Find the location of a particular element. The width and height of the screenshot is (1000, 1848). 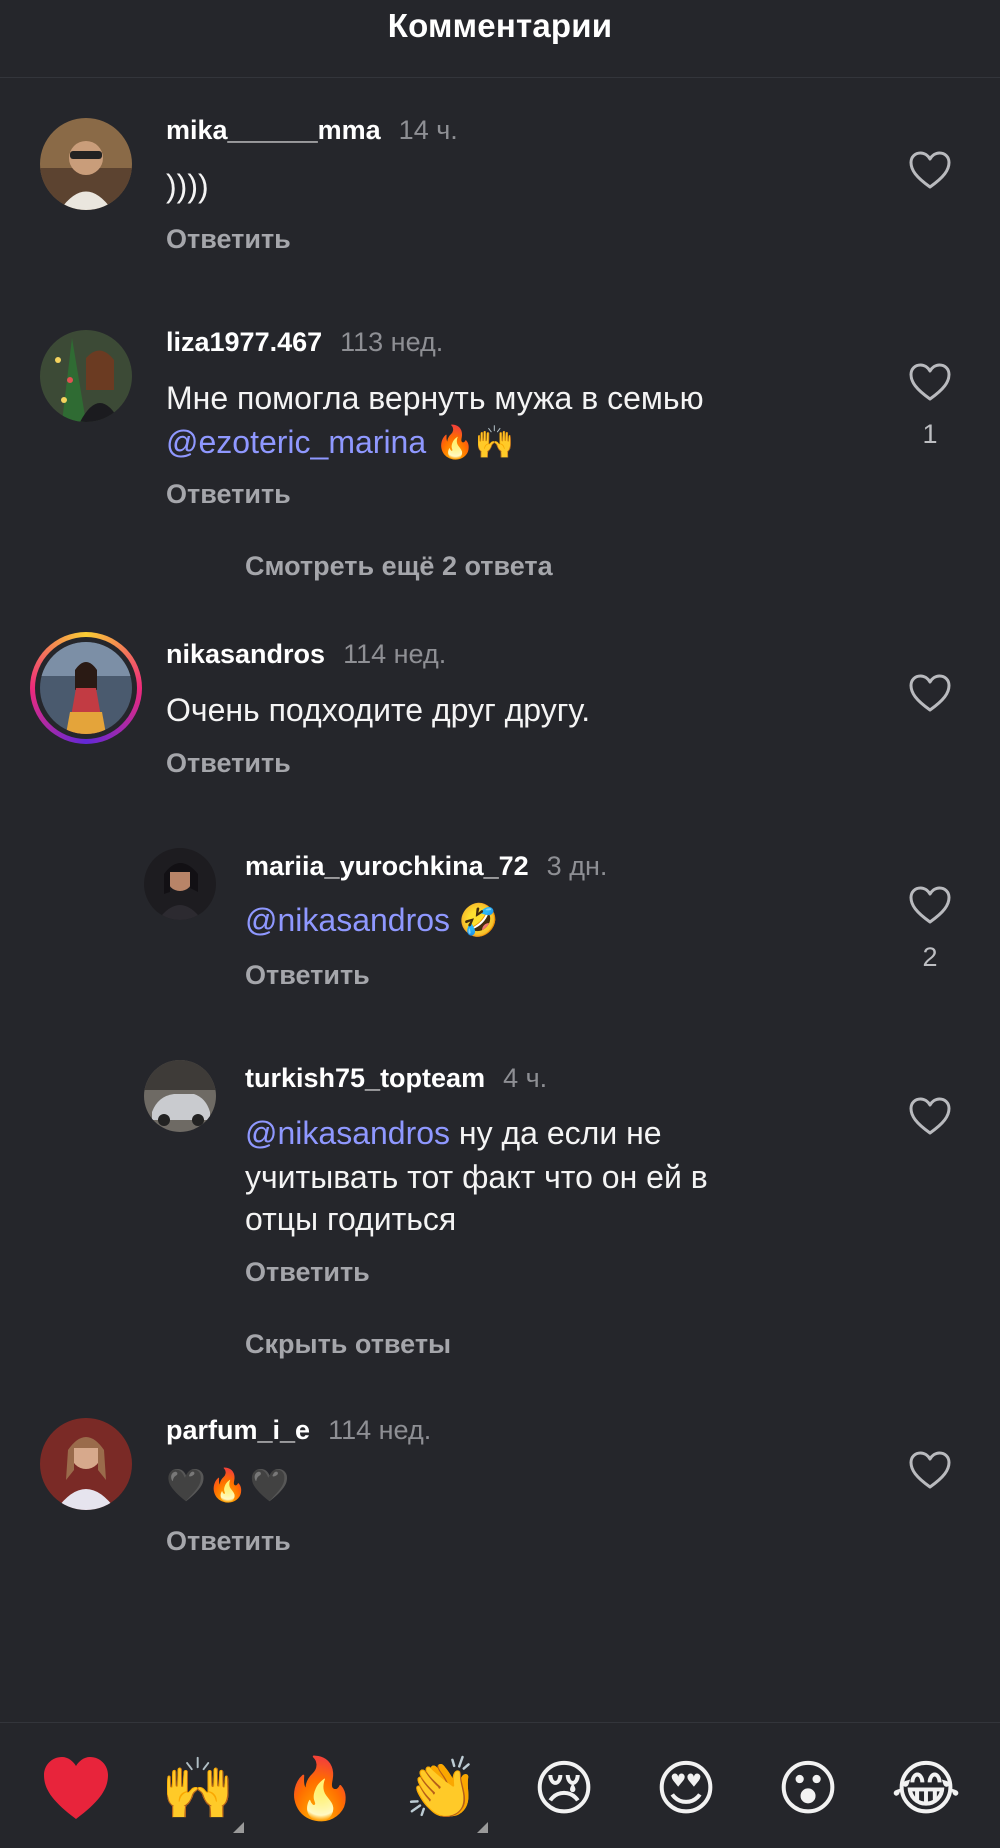

tears-of-joy-emoji: 😂 is located at coordinates (926, 1789).